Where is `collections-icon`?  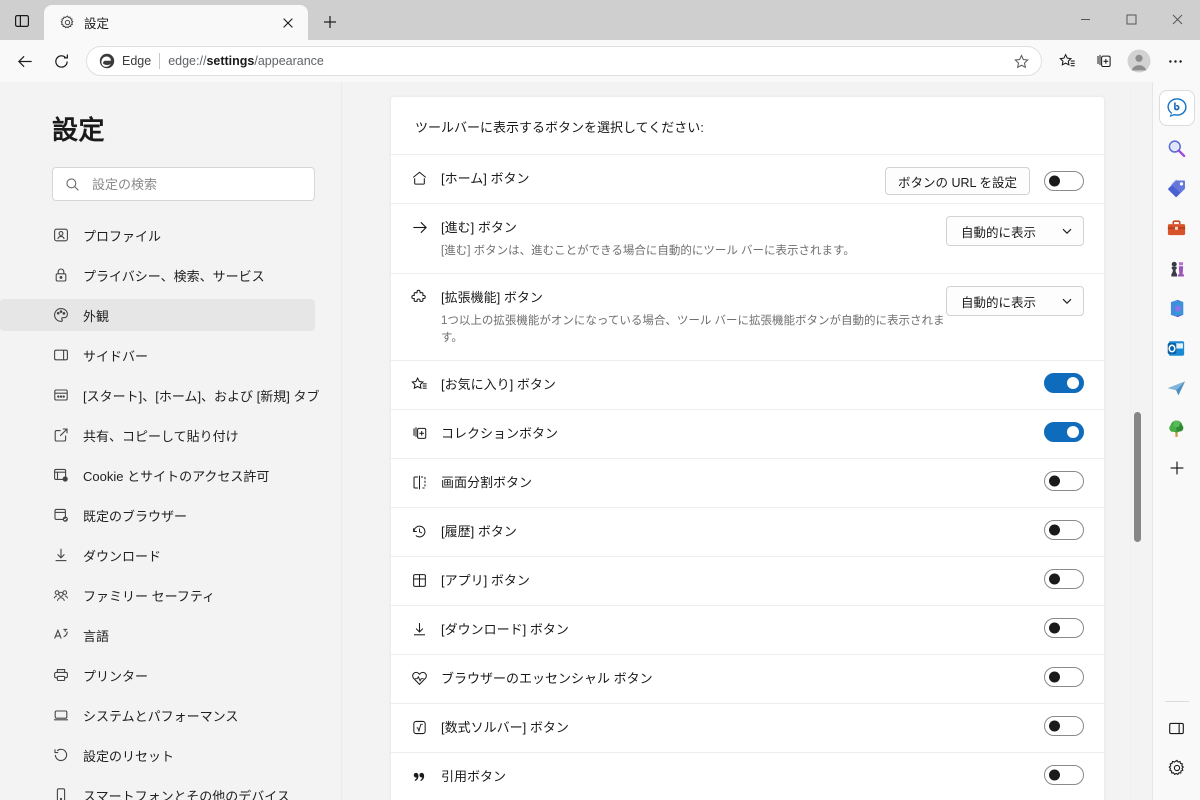 collections-icon is located at coordinates (1103, 61).